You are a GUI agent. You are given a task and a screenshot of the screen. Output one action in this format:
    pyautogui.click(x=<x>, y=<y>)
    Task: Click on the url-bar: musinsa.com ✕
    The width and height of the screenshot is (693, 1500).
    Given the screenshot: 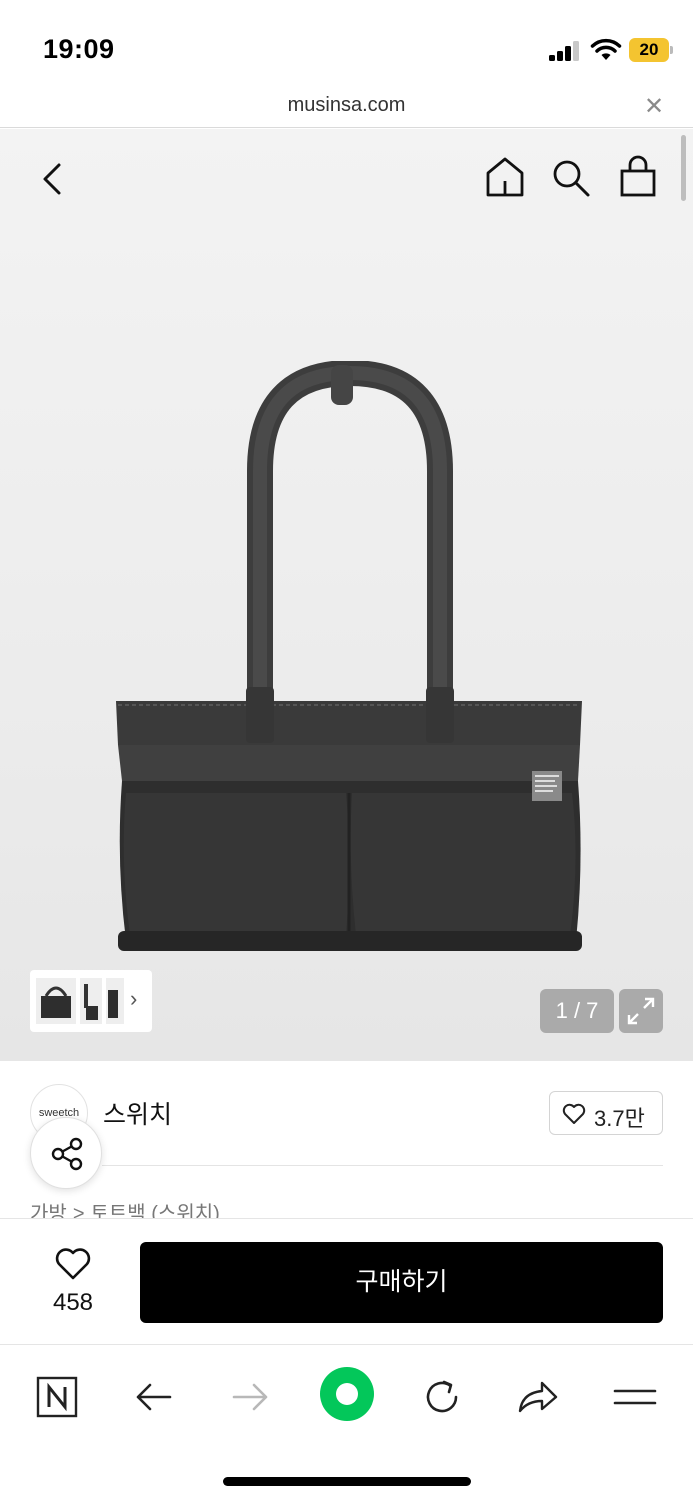 What is the action you would take?
    pyautogui.click(x=346, y=109)
    